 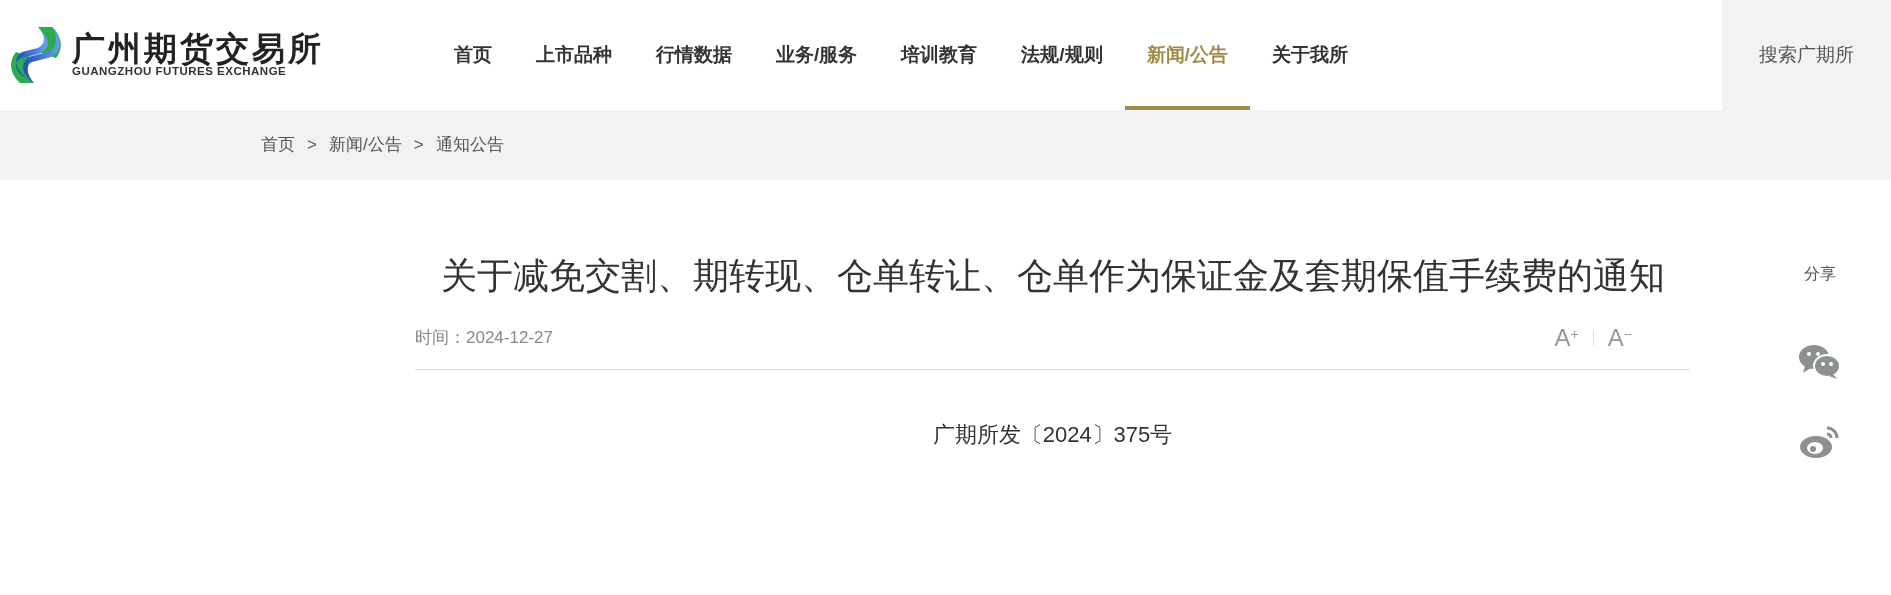 What do you see at coordinates (484, 338) in the screenshot?
I see `publish-date: 时间：2024-12-27` at bounding box center [484, 338].